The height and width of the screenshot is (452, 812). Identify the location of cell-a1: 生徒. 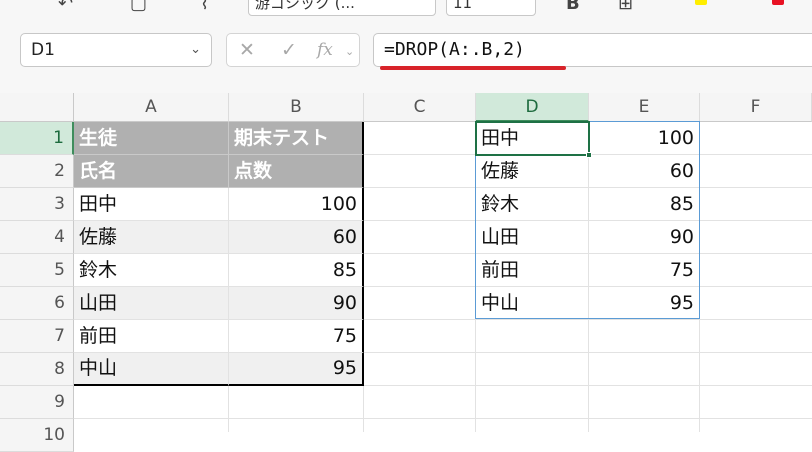
(151, 138).